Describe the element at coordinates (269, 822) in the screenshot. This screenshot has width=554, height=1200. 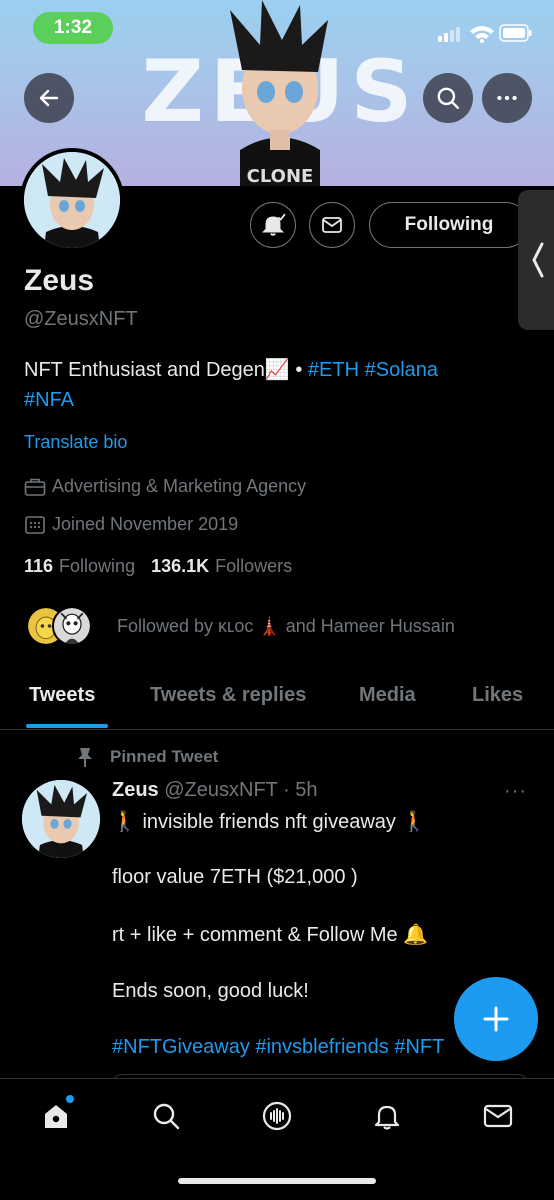
I see `tweet-line-1: 🚶 invisible friends nft giveaway 🚶` at that location.